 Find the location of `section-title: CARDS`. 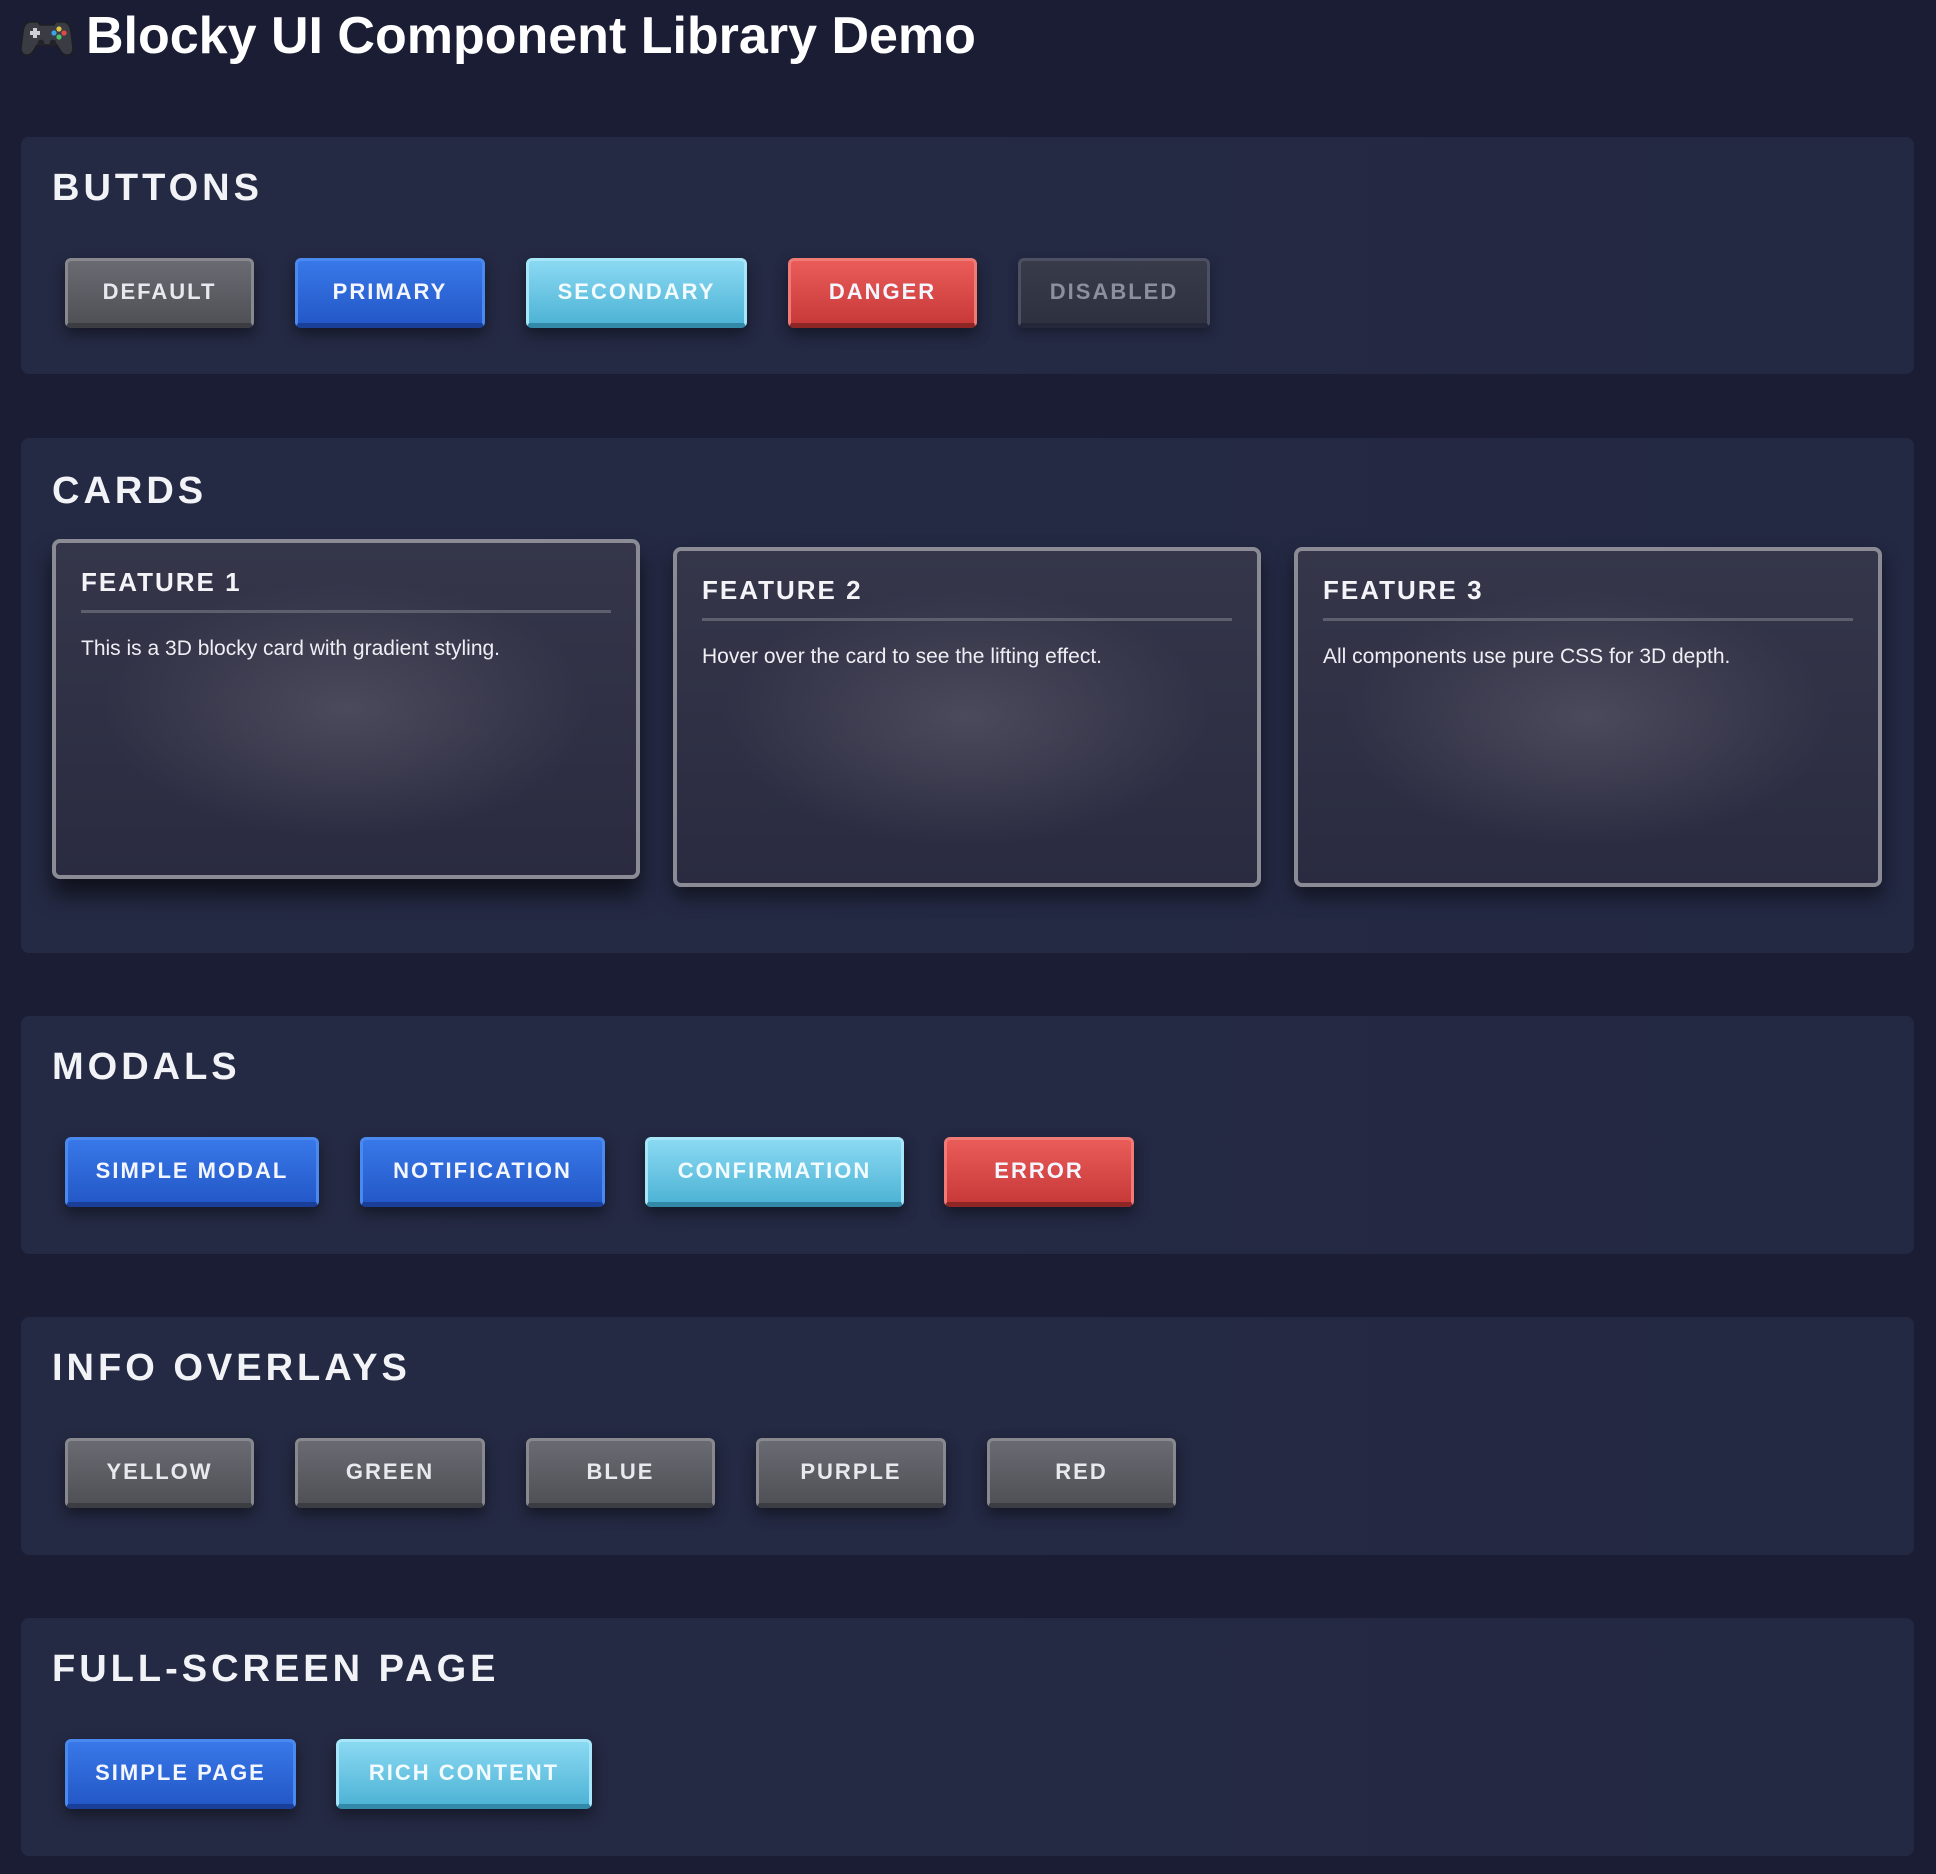

section-title: CARDS is located at coordinates (130, 491).